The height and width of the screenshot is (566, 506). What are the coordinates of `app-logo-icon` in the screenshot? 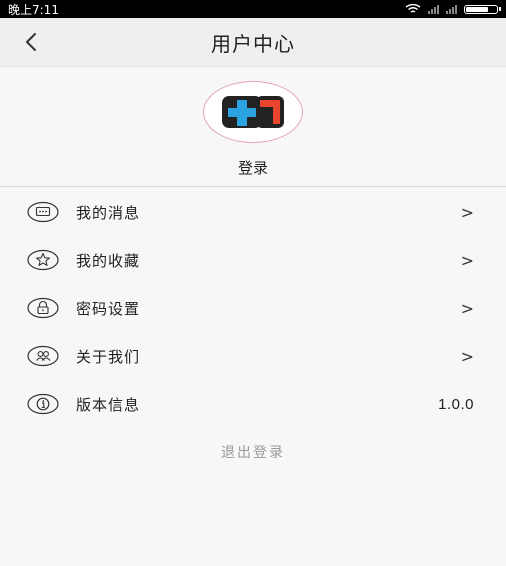 It's located at (253, 112).